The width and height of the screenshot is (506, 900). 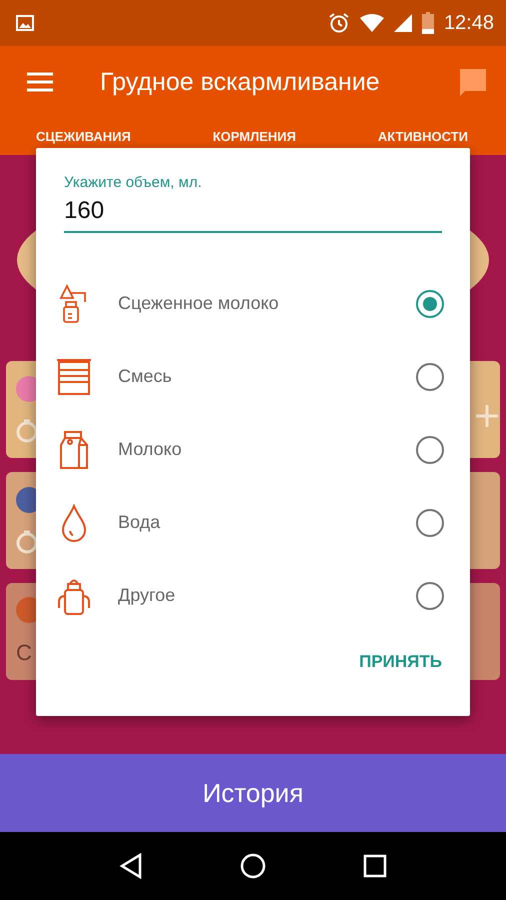 What do you see at coordinates (25, 23) in the screenshot?
I see `image-icon` at bounding box center [25, 23].